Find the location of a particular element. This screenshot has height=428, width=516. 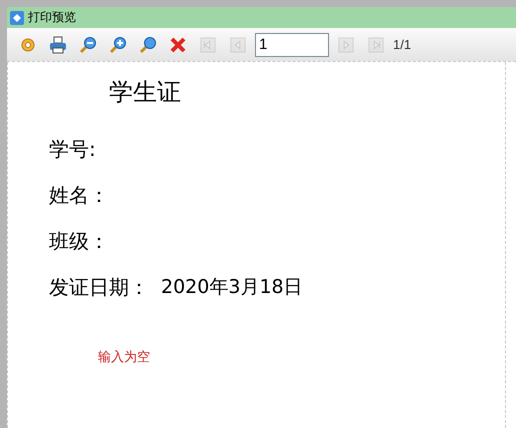

page-number-field: 1 is located at coordinates (292, 44).